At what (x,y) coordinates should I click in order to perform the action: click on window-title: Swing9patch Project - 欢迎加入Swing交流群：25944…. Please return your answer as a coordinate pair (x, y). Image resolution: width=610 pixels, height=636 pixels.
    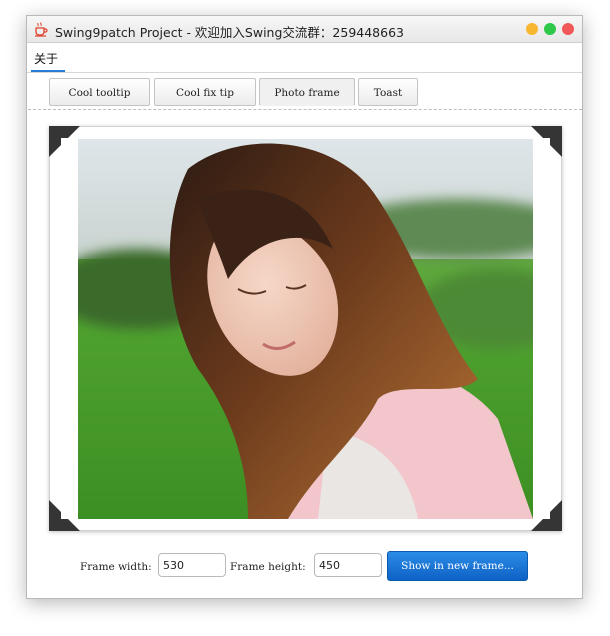
    Looking at the image, I should click on (229, 32).